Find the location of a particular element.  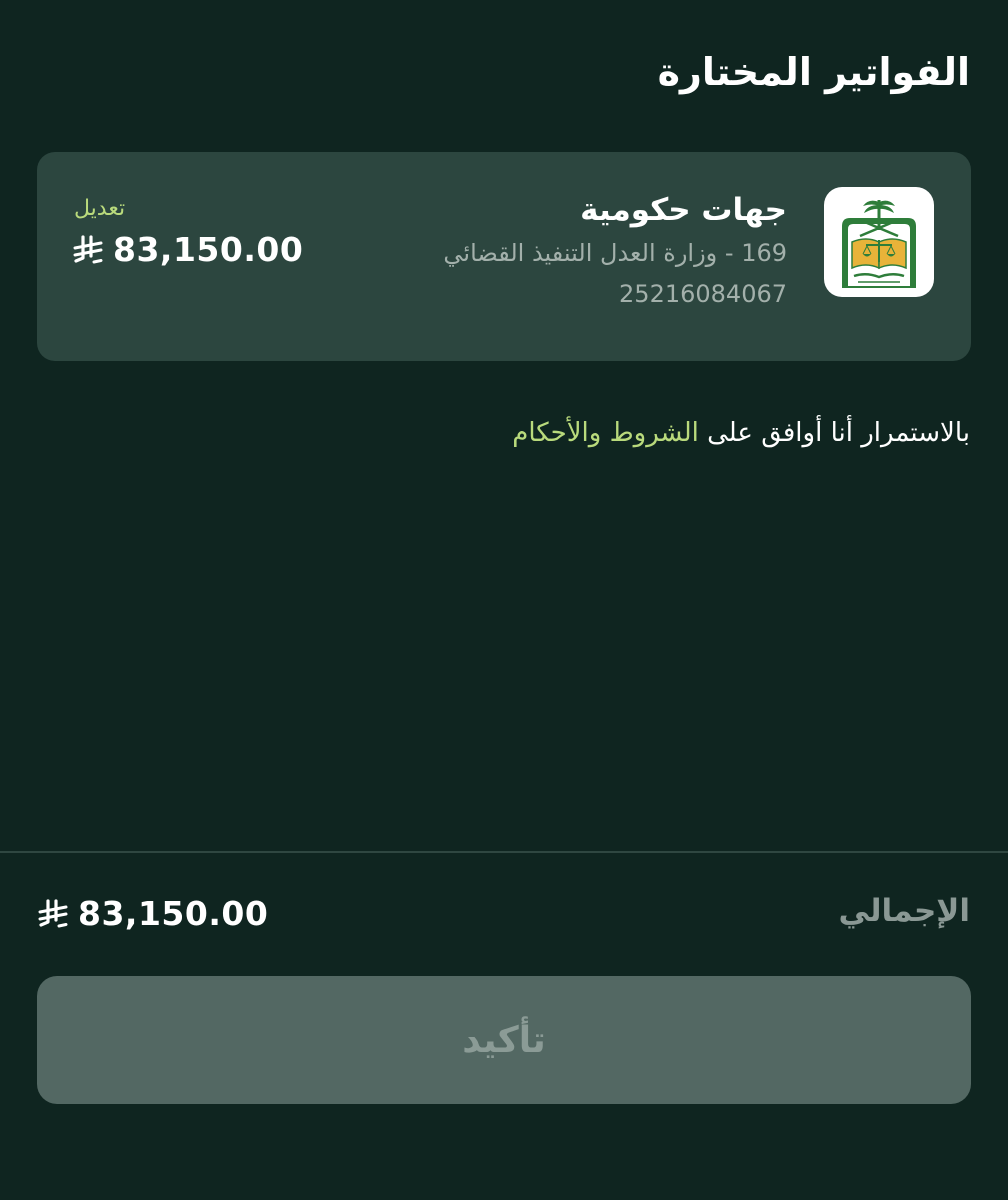

bill-amount-value: 83,150.00 is located at coordinates (208, 249).